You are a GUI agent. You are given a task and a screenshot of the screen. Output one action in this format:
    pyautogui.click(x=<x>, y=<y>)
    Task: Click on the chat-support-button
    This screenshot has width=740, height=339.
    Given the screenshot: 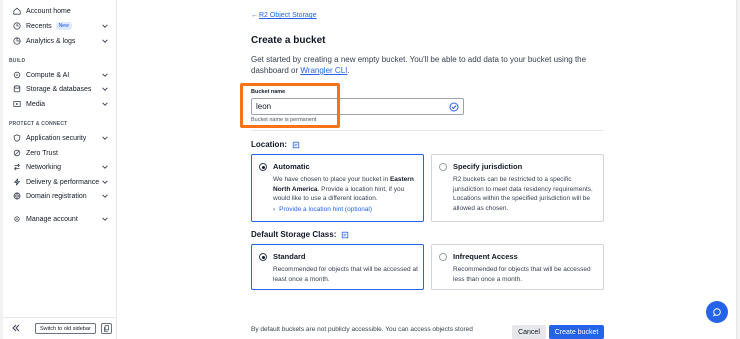 What is the action you would take?
    pyautogui.click(x=717, y=312)
    